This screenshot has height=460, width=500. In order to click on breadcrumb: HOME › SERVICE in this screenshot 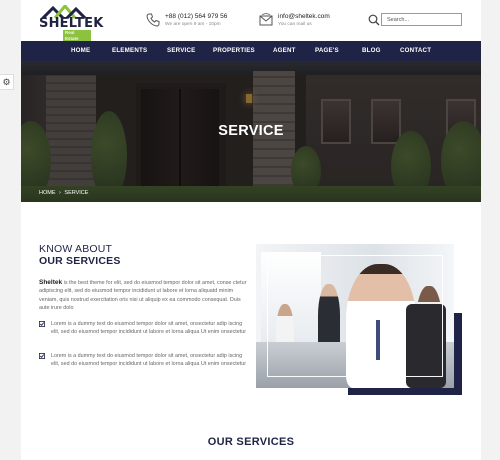, I will do `click(64, 193)`.